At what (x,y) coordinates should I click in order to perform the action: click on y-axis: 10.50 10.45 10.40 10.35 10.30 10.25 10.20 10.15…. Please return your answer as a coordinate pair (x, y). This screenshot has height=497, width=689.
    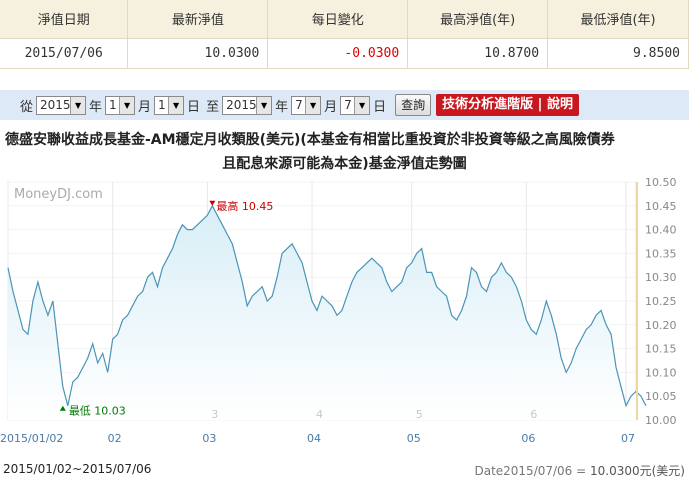
    Looking at the image, I should click on (656, 302).